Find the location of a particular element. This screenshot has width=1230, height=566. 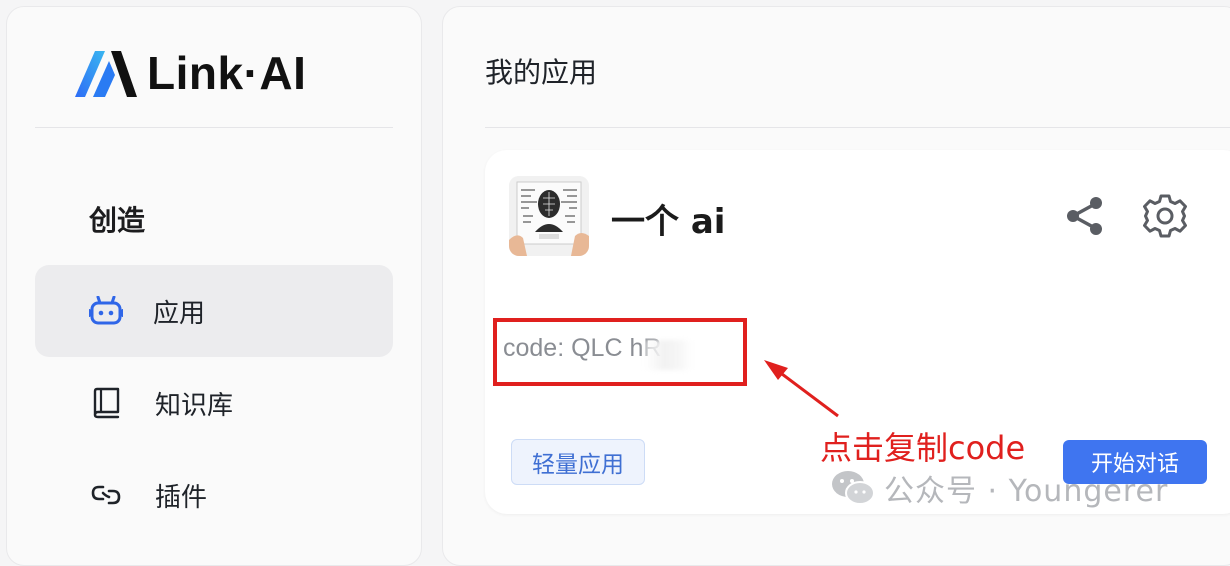

book-icon is located at coordinates (106, 403).